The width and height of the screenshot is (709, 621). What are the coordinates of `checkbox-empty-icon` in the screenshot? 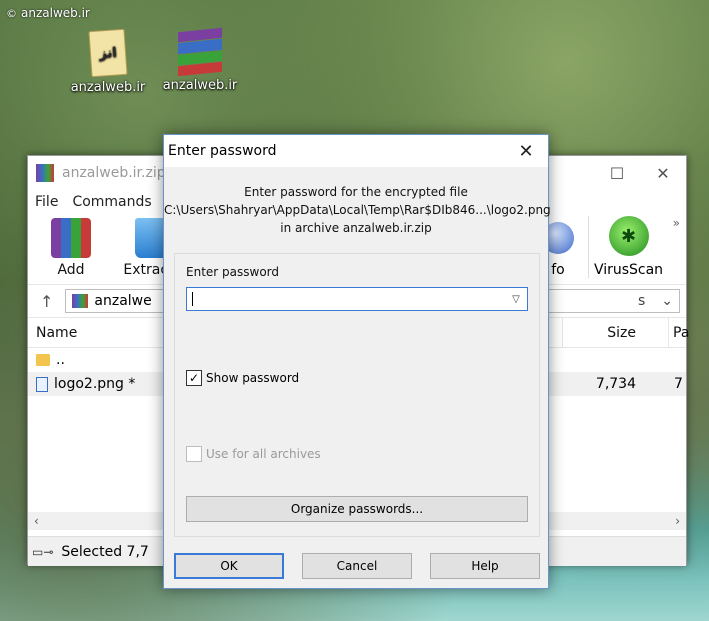 It's located at (194, 454).